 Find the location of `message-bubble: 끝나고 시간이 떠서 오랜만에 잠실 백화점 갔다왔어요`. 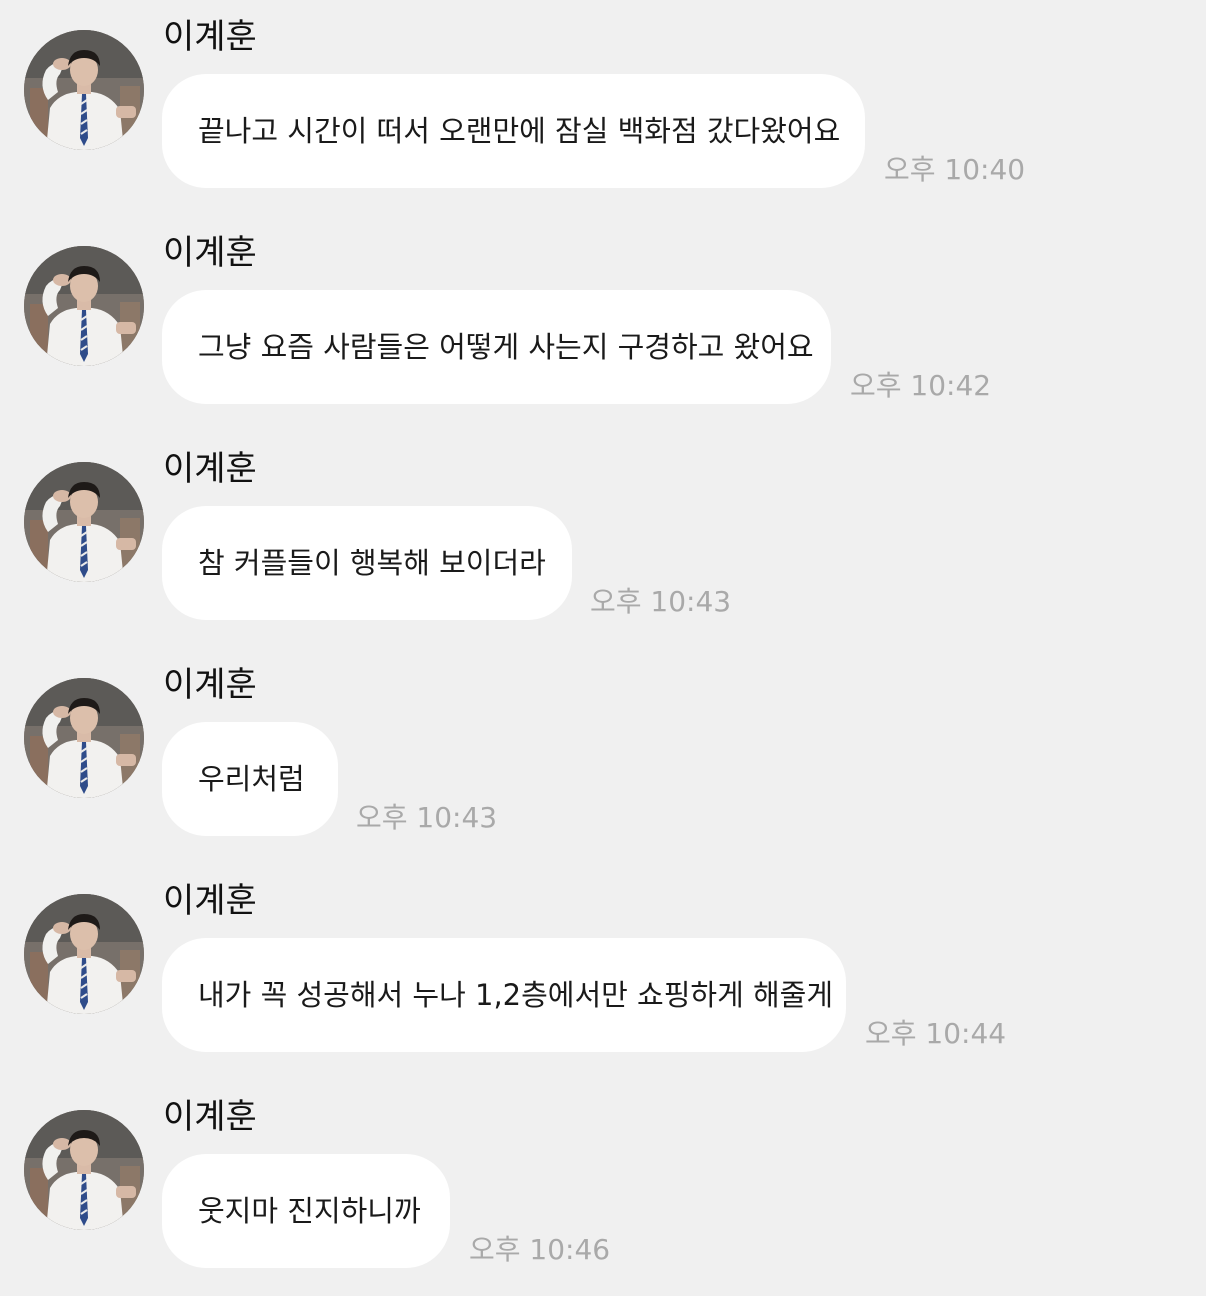

message-bubble: 끝나고 시간이 떠서 오랜만에 잠실 백화점 갔다왔어요 is located at coordinates (513, 131).